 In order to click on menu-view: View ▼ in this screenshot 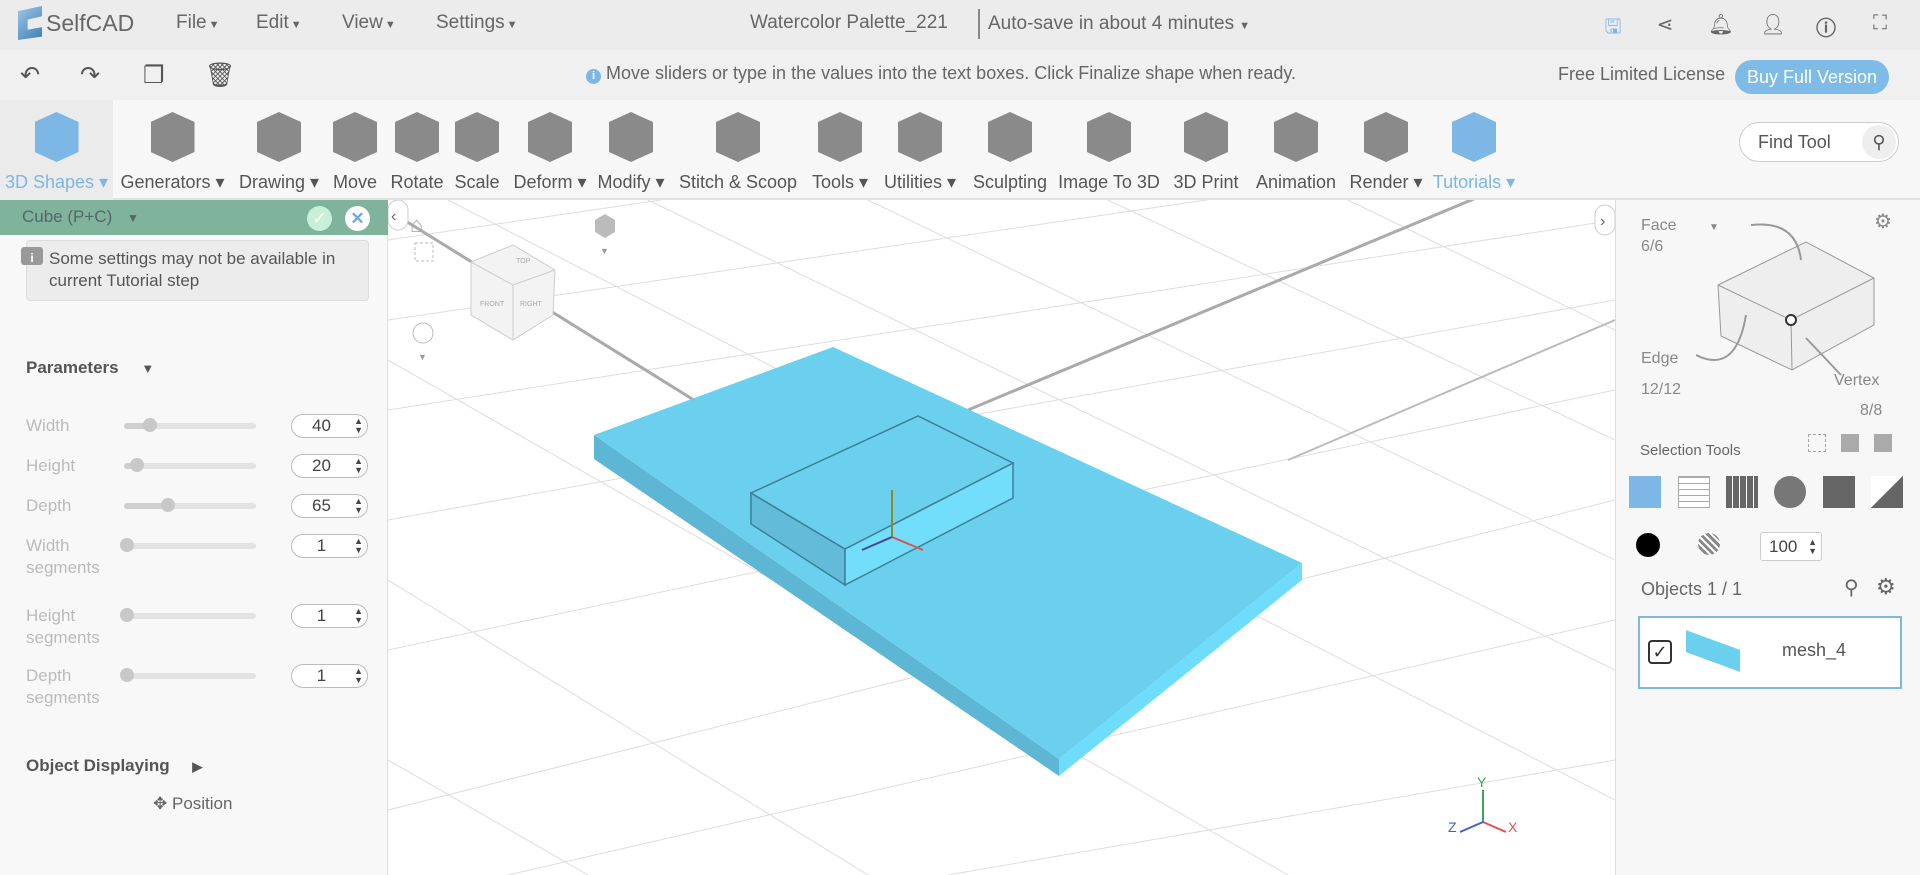, I will do `click(369, 23)`.